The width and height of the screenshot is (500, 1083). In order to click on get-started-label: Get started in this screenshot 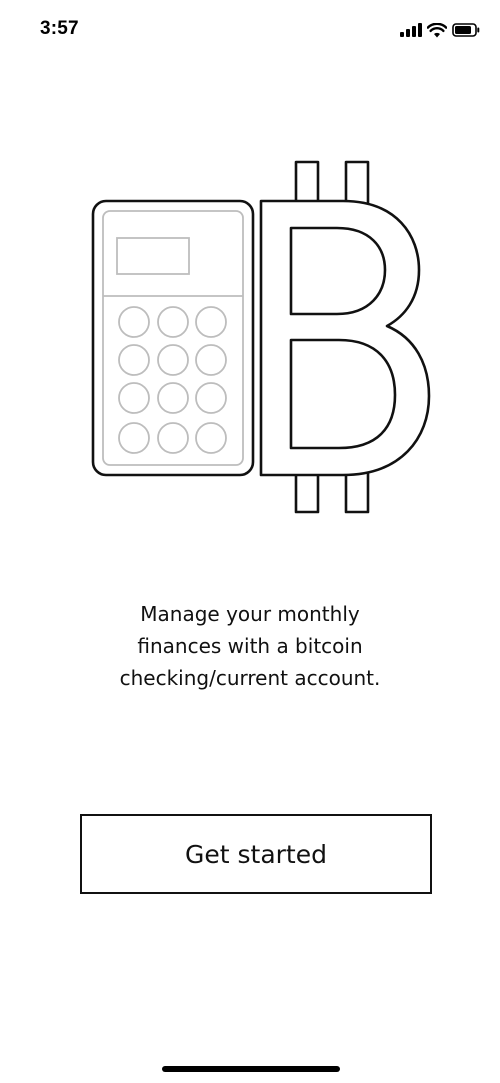, I will do `click(256, 854)`.